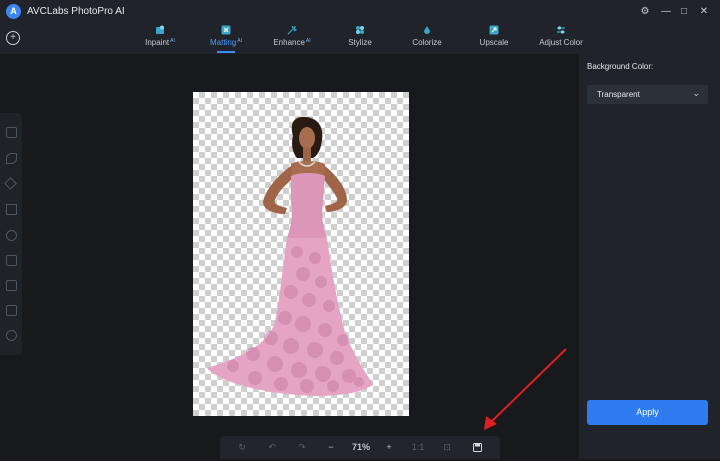  What do you see at coordinates (289, 42) in the screenshot?
I see `tab-enhance-label: Enhance` at bounding box center [289, 42].